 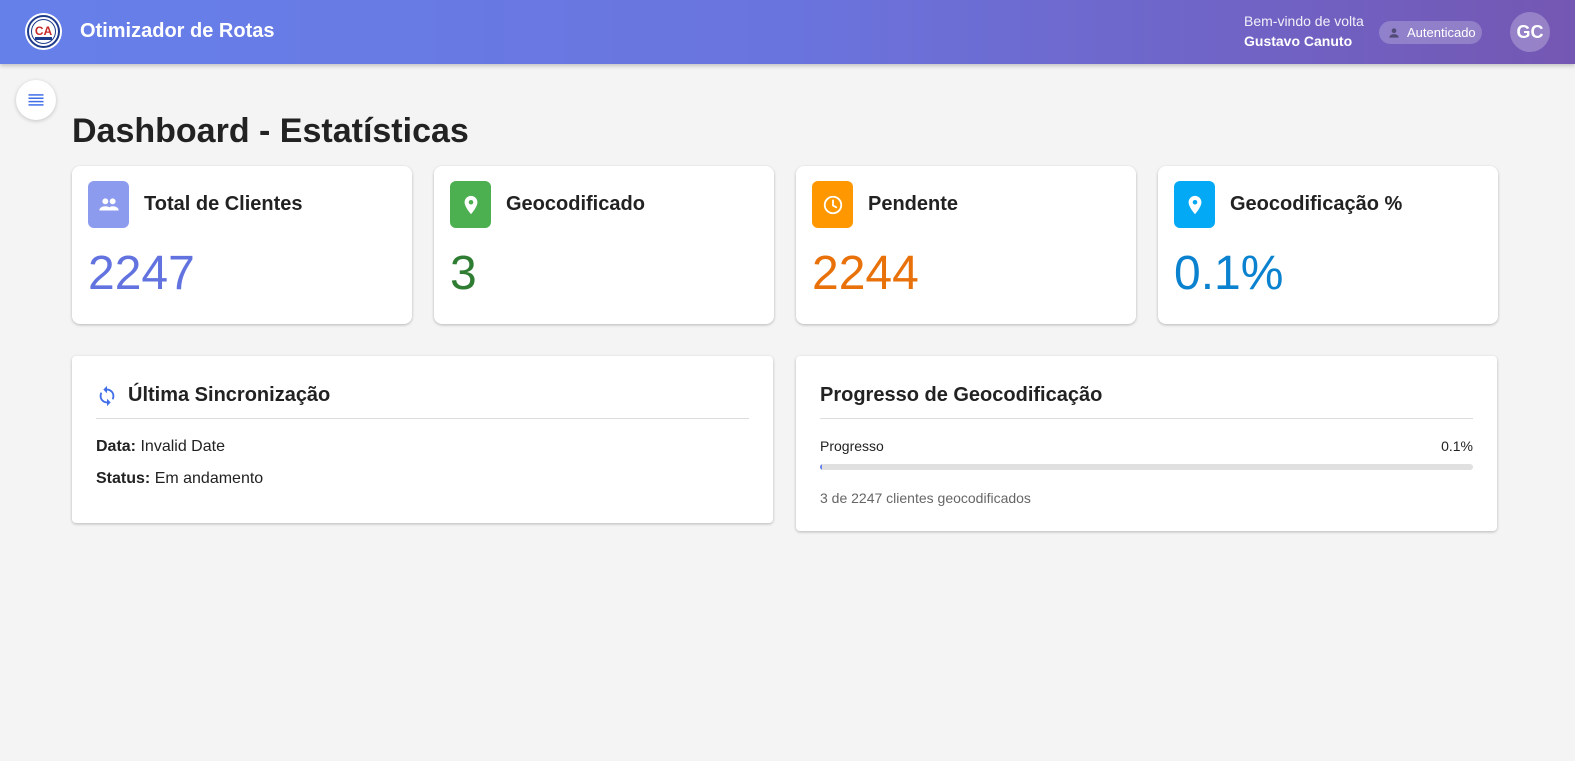 What do you see at coordinates (182, 446) in the screenshot?
I see `sync-date-value: Invalid Date` at bounding box center [182, 446].